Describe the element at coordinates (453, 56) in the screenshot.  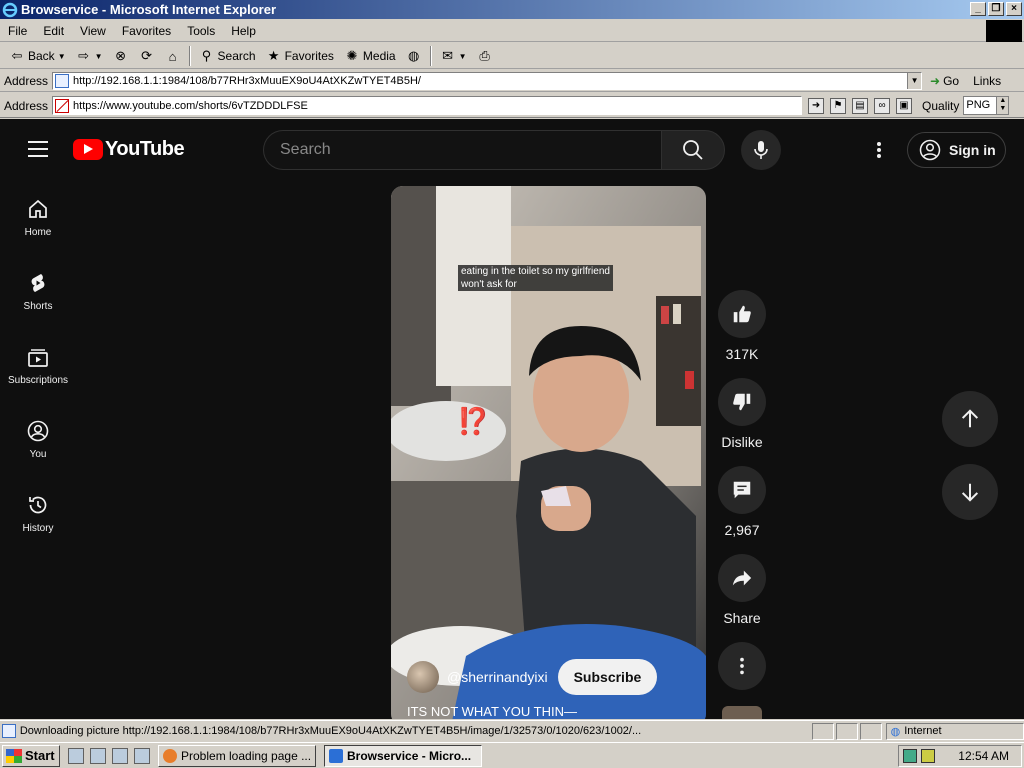
I see `mail-button: ✉ ▼` at that location.